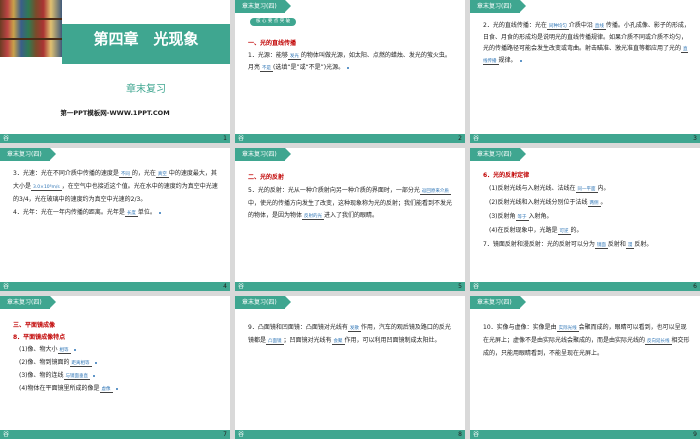 The height and width of the screenshot is (439, 700). Describe the element at coordinates (116, 376) in the screenshot. I see `list-item: (3)像、物的连线 与镜面垂直` at that location.